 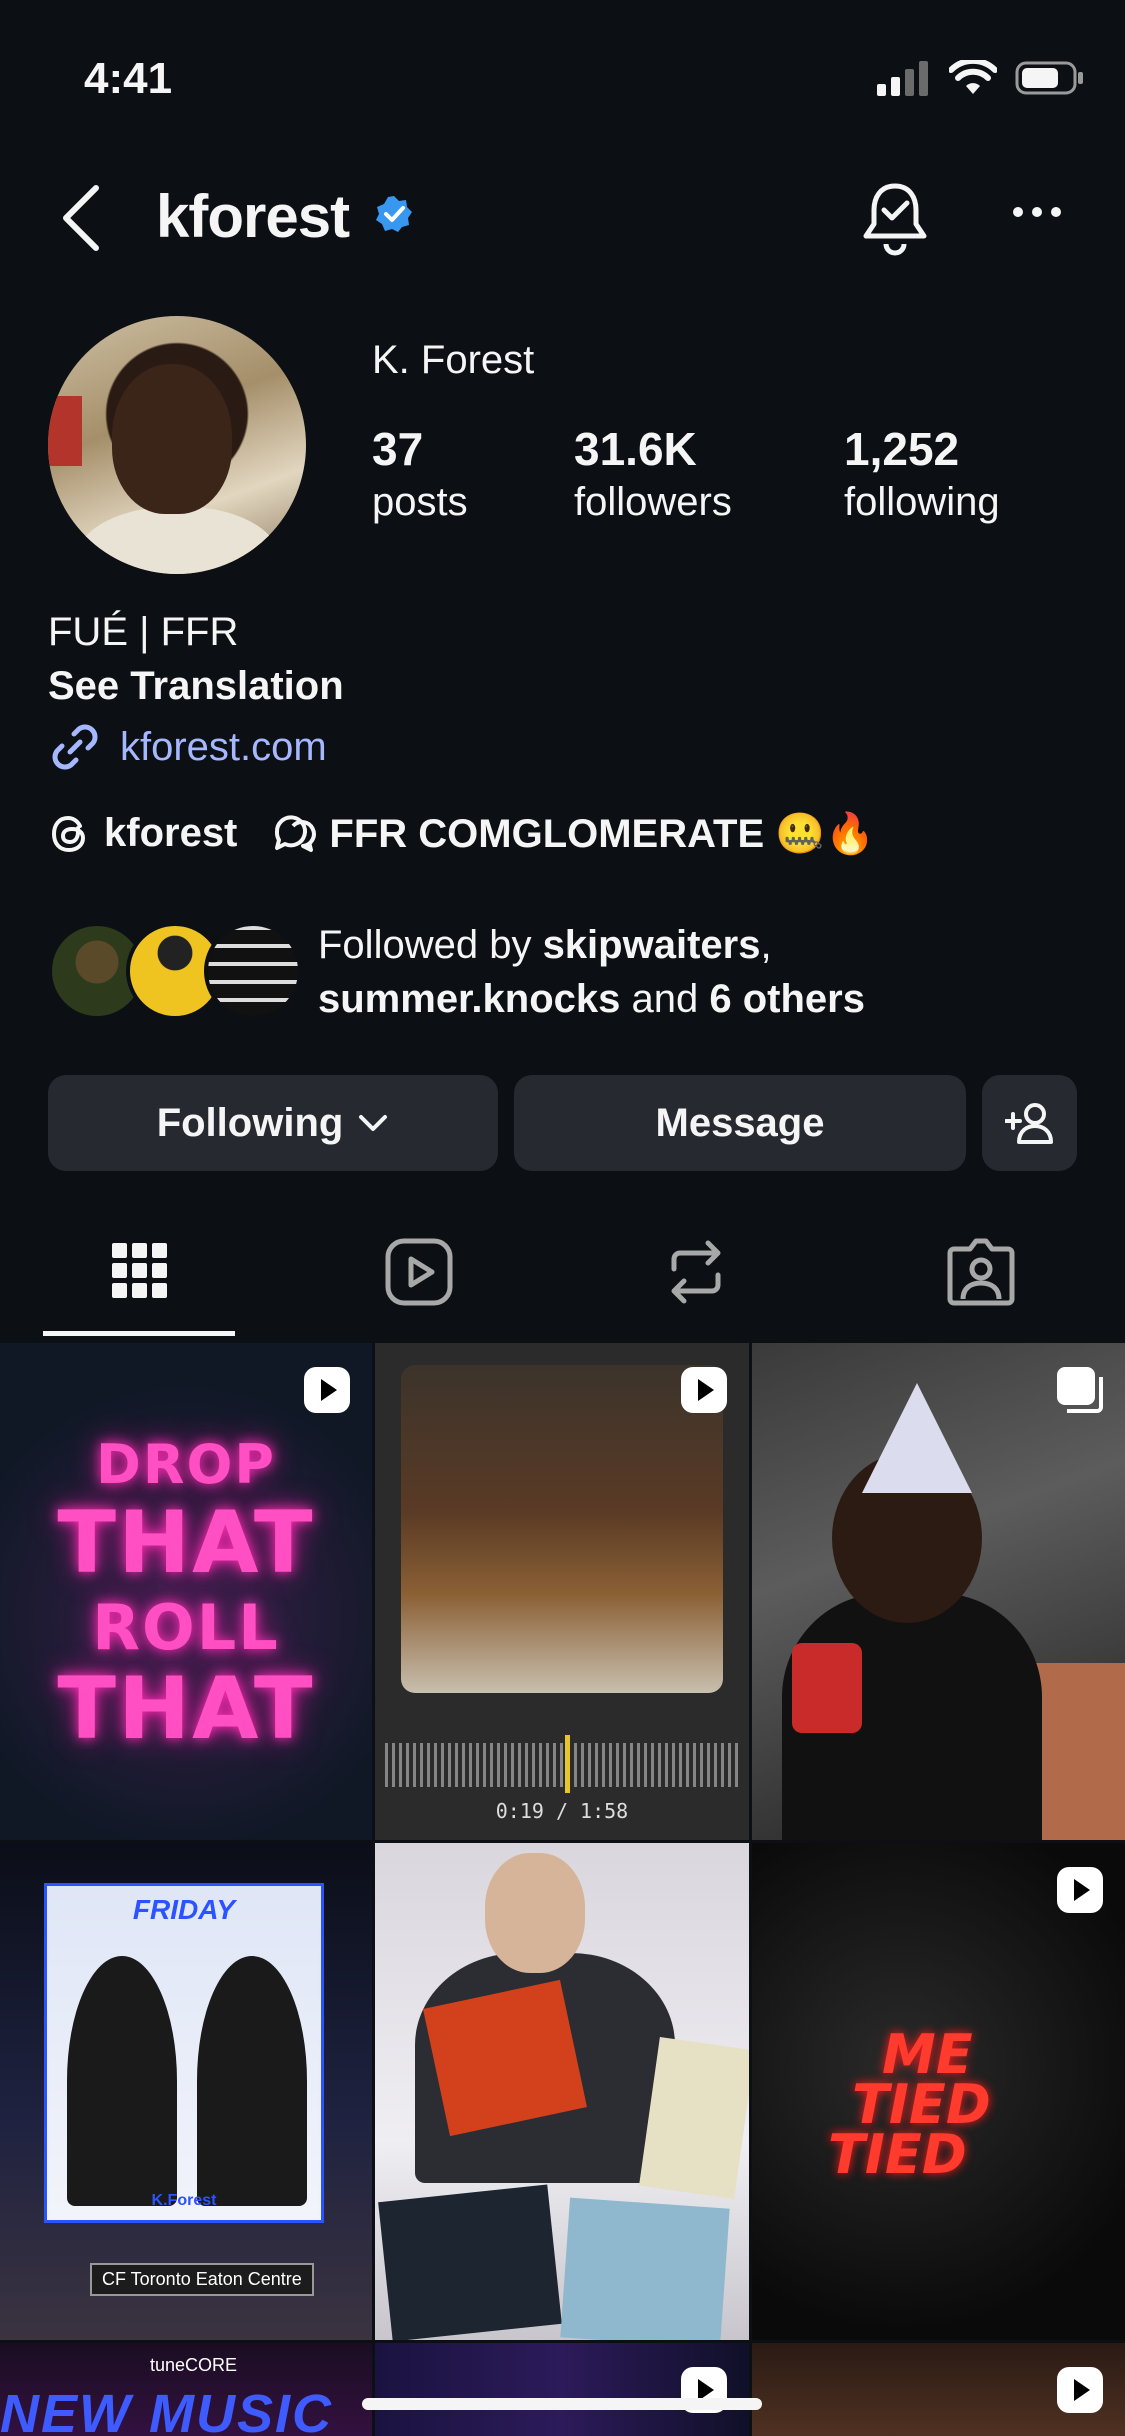 I want to click on reels-tab-icon, so click(x=419, y=1272).